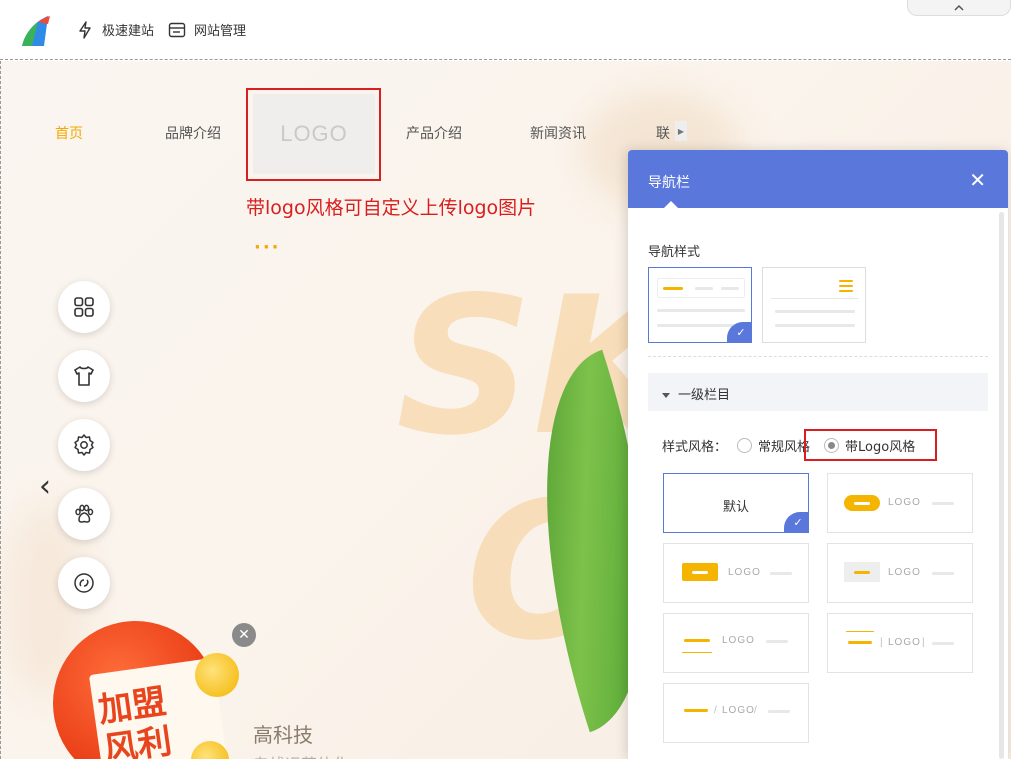 The image size is (1011, 759). I want to click on quick-build-button: 极速建站, so click(115, 29).